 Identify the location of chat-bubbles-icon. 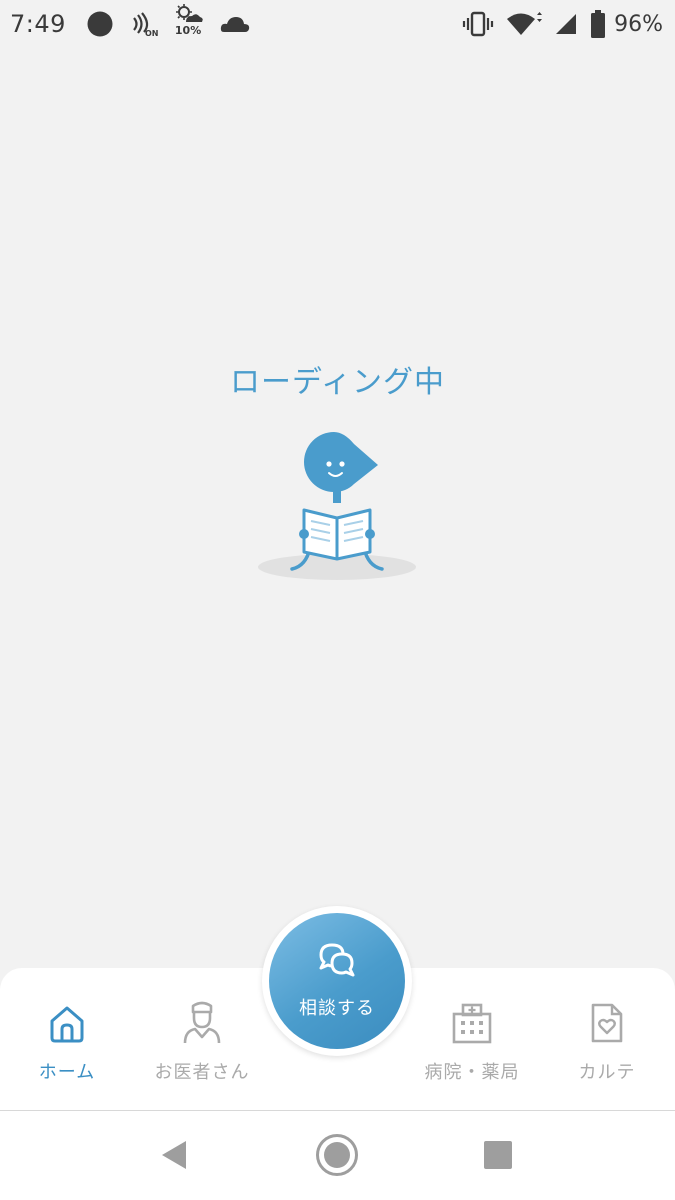
(337, 963).